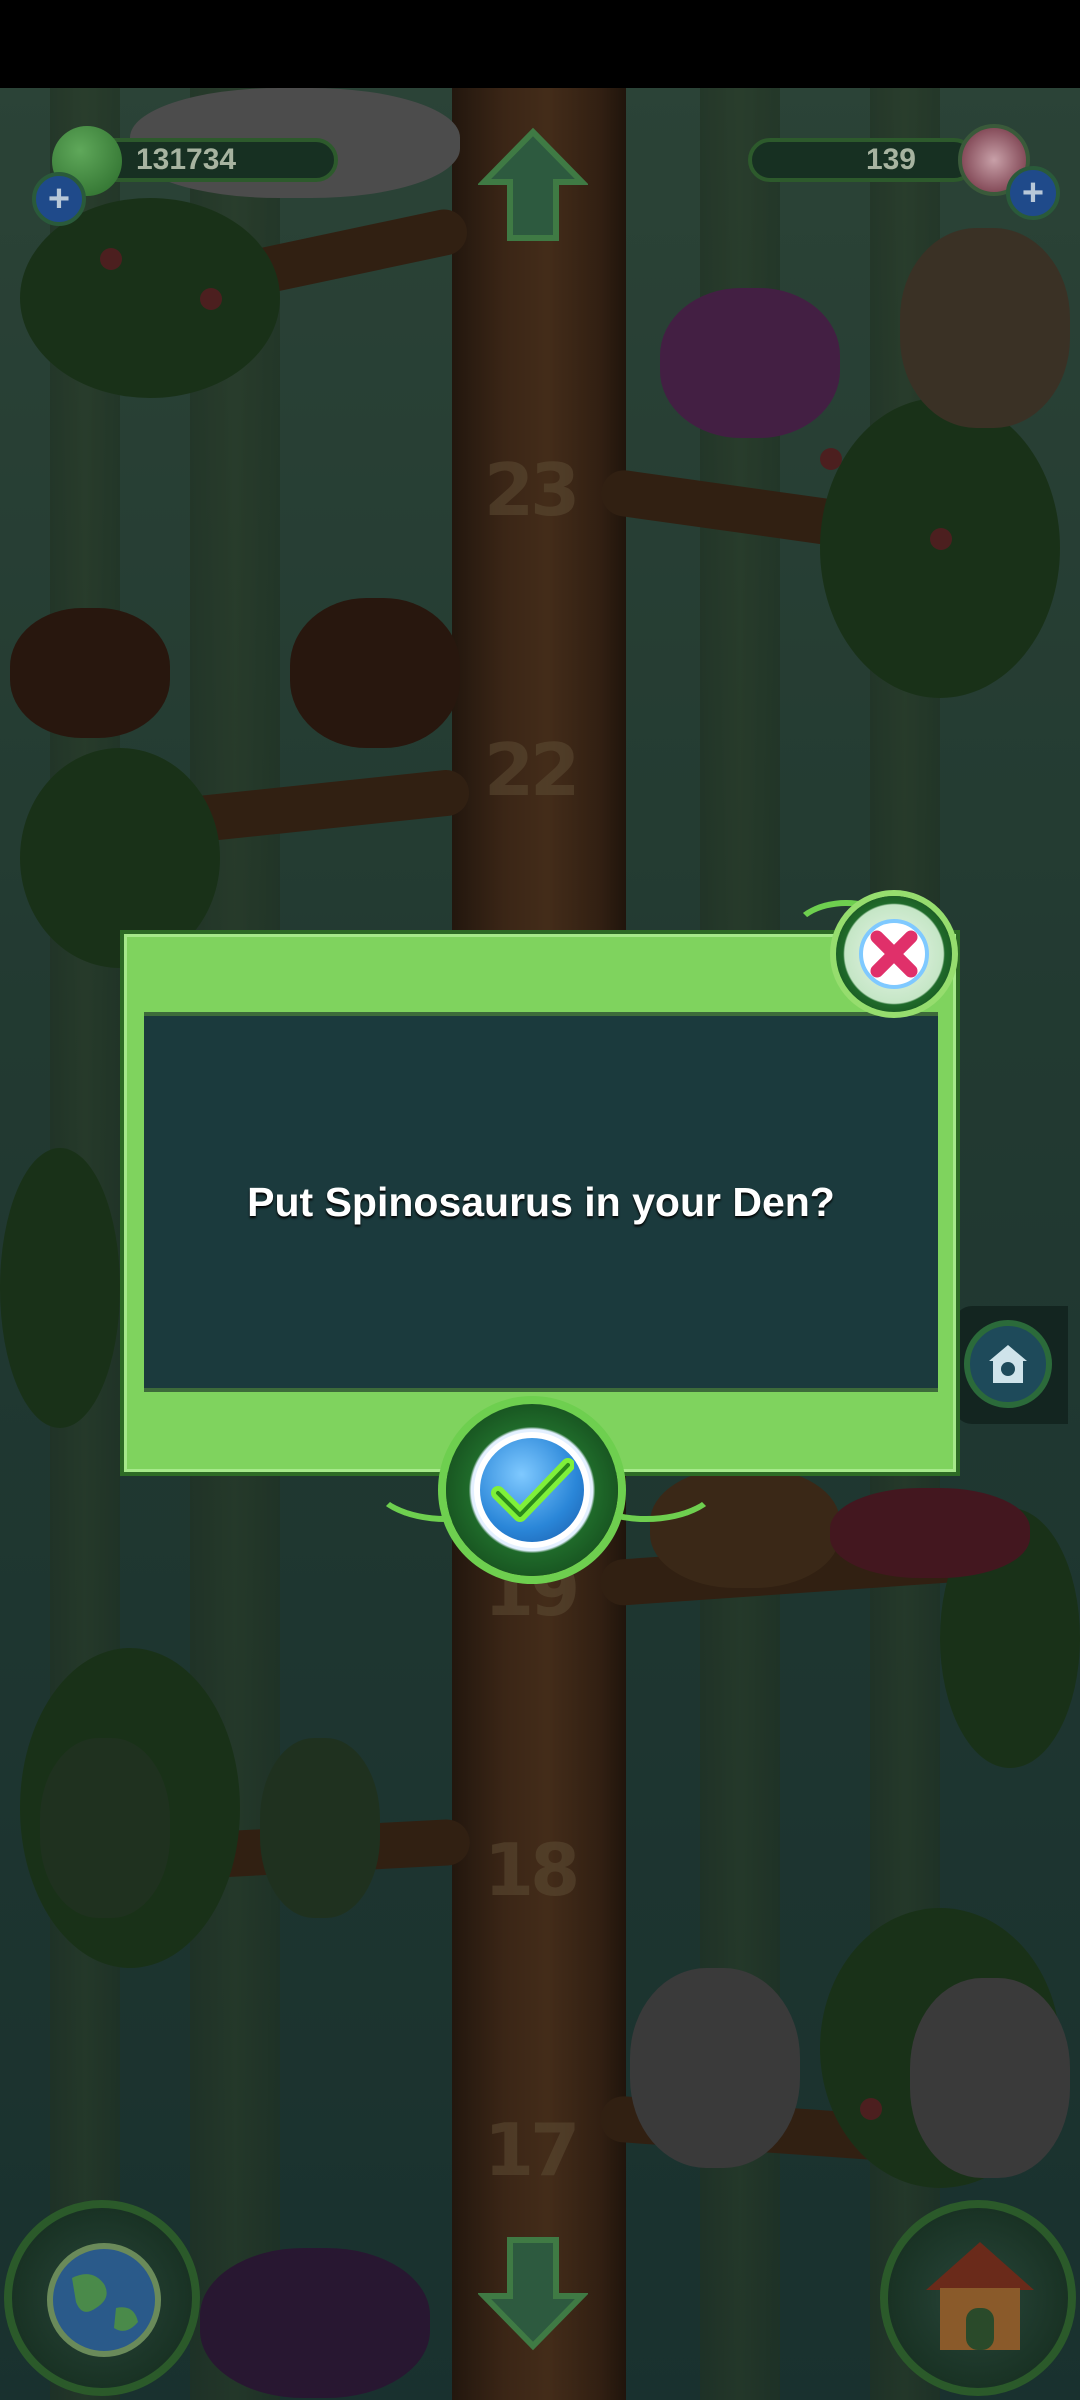  I want to click on add-gems-button: +, so click(59, 199).